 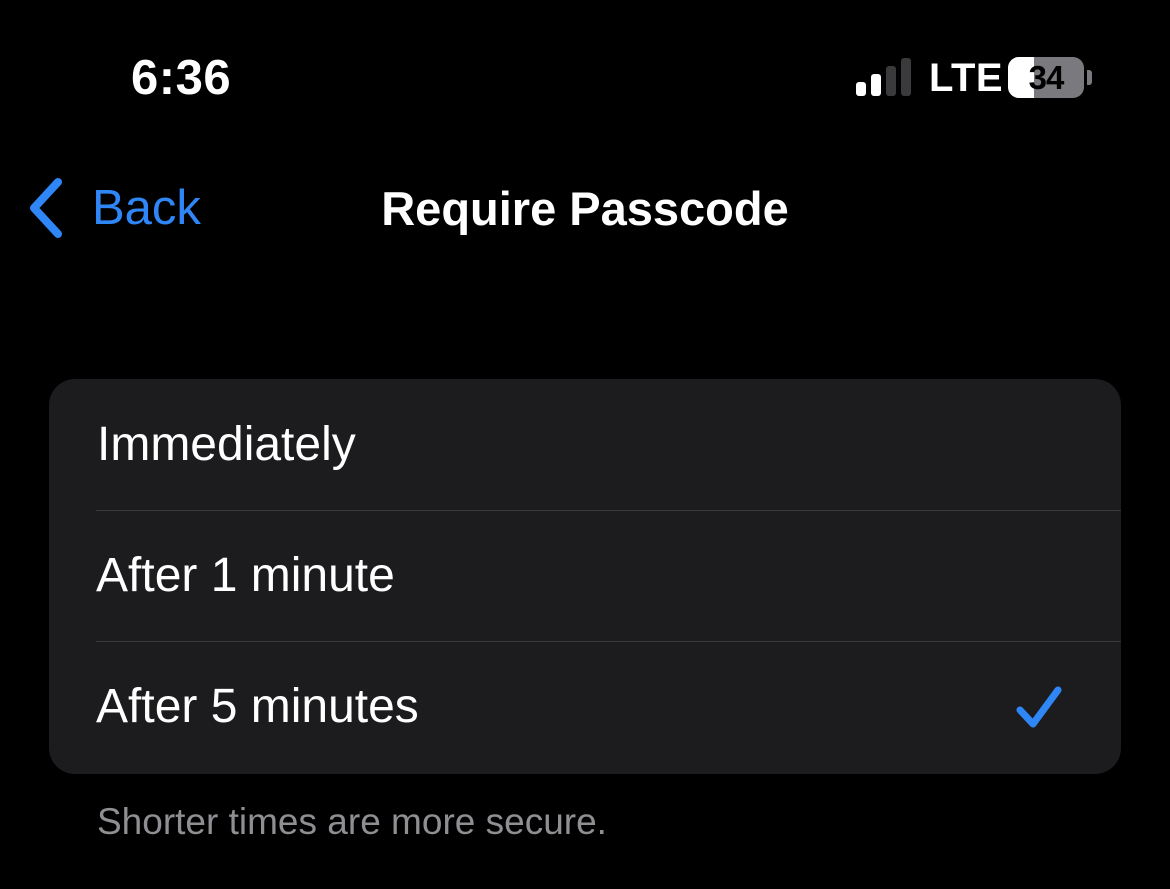 What do you see at coordinates (226, 444) in the screenshot?
I see `option-label: Immediately` at bounding box center [226, 444].